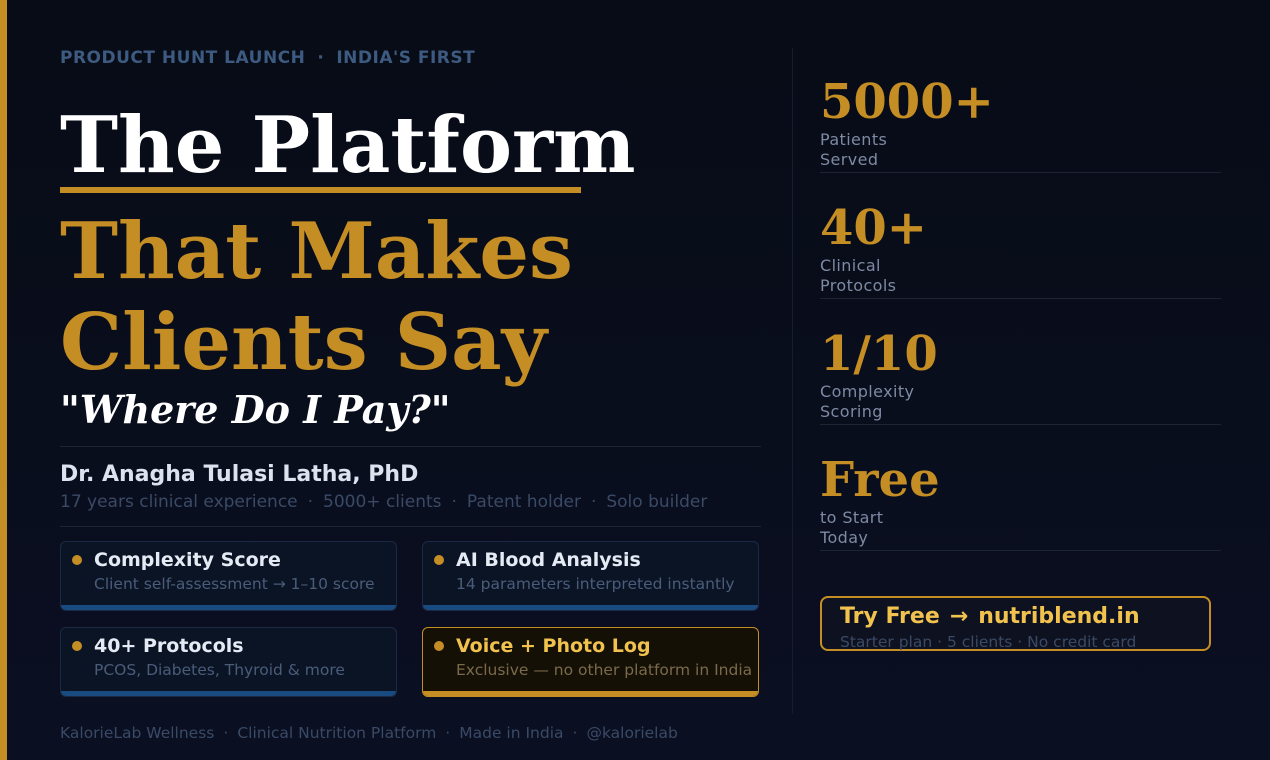 Image resolution: width=1270 pixels, height=760 pixels. What do you see at coordinates (511, 733) in the screenshot?
I see `footer-item: Made in India` at bounding box center [511, 733].